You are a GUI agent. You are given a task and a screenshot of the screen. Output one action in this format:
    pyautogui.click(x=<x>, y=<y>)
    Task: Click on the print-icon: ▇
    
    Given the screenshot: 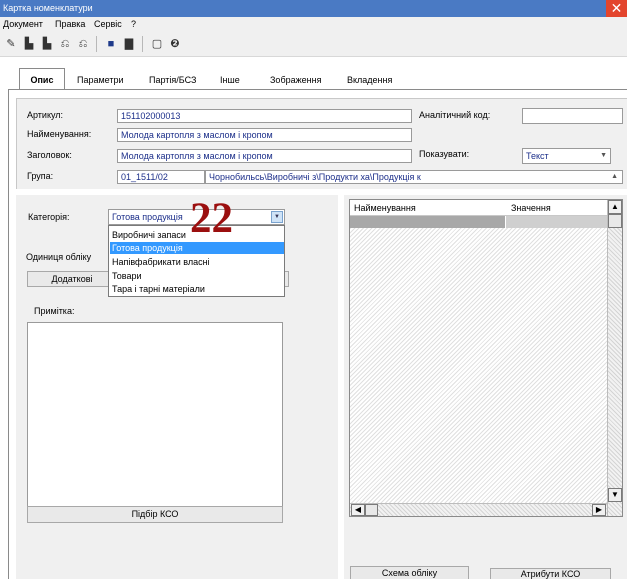 What is the action you would take?
    pyautogui.click(x=129, y=44)
    